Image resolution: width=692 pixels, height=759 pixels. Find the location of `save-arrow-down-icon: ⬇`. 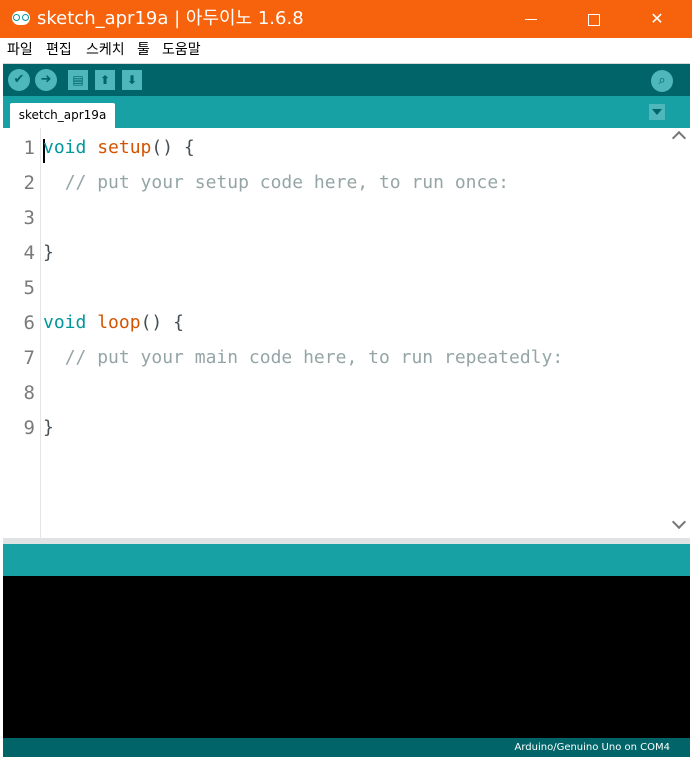

save-arrow-down-icon: ⬇ is located at coordinates (132, 80).